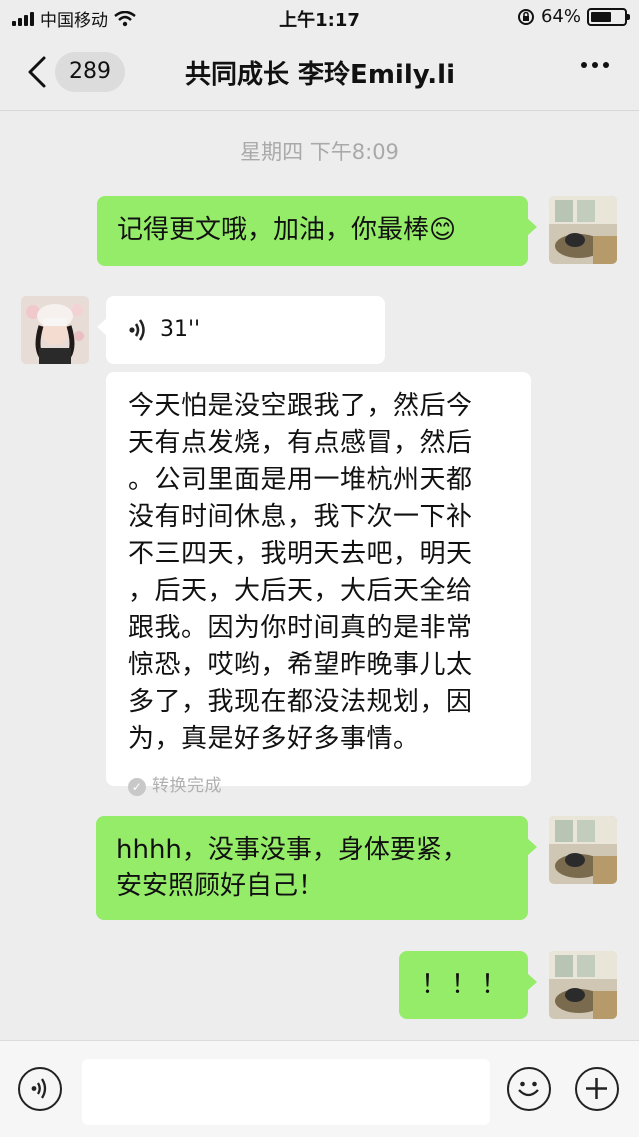 Image resolution: width=639 pixels, height=1137 pixels. What do you see at coordinates (137, 786) in the screenshot?
I see `check-circle-icon: ✓` at bounding box center [137, 786].